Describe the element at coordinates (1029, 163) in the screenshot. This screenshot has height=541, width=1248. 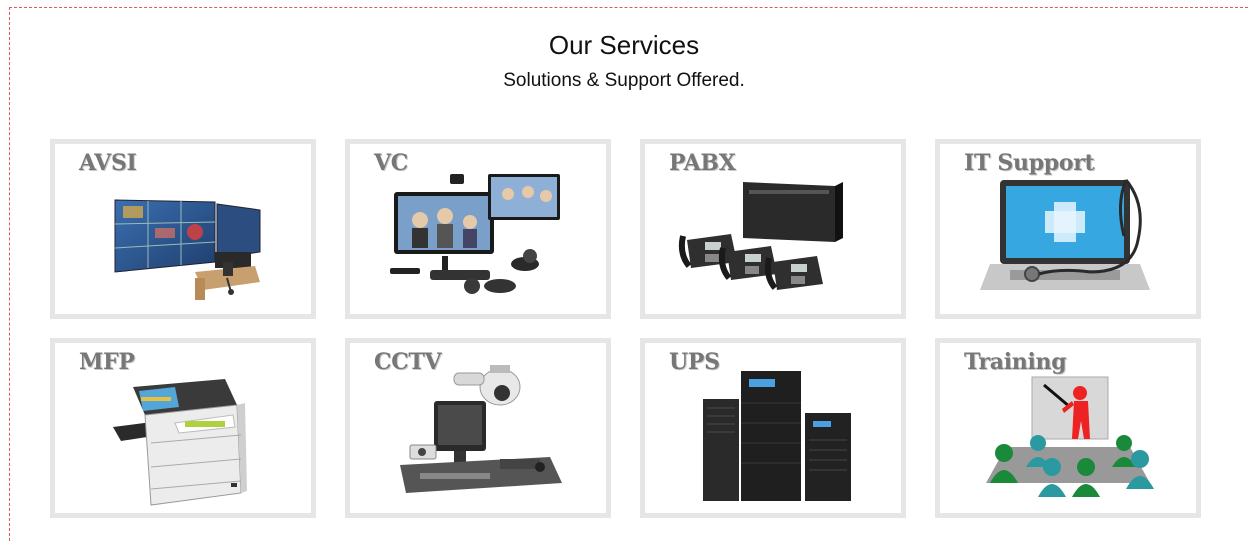
I see `service-label: IT Support` at that location.